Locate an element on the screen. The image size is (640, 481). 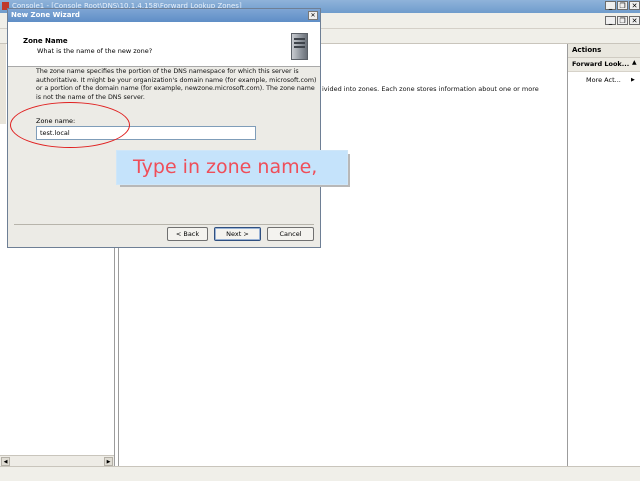
instruction-callout: Type in zone name, is located at coordinates (232, 167).